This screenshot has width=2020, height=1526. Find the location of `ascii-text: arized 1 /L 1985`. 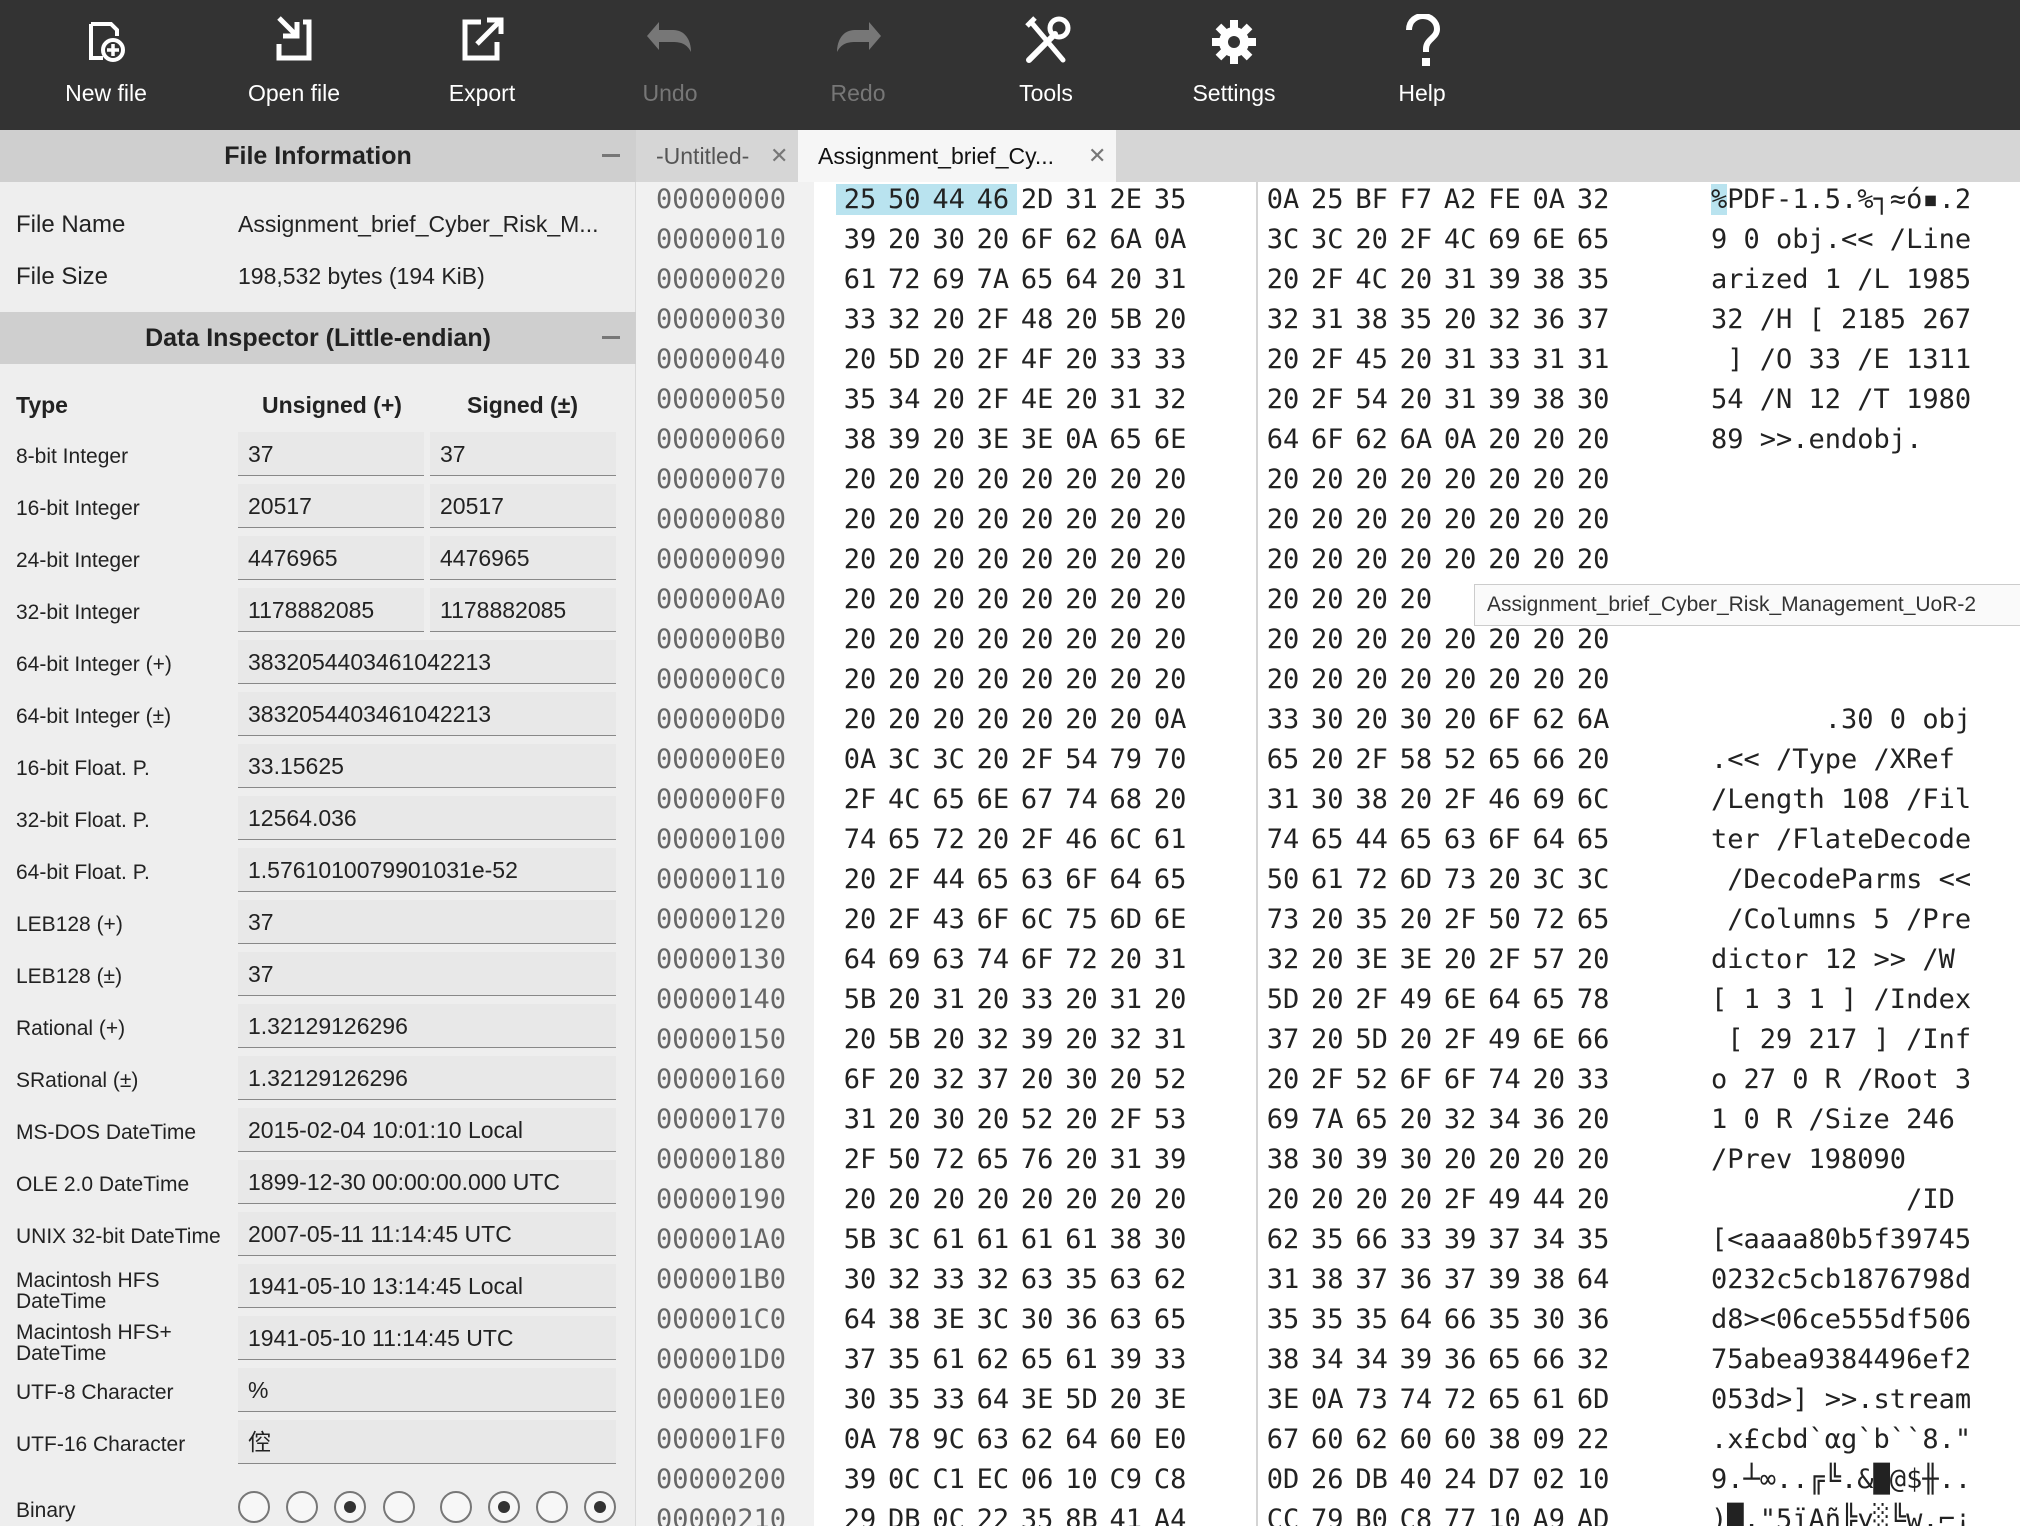

ascii-text: arized 1 /L 1985 is located at coordinates (1841, 279).